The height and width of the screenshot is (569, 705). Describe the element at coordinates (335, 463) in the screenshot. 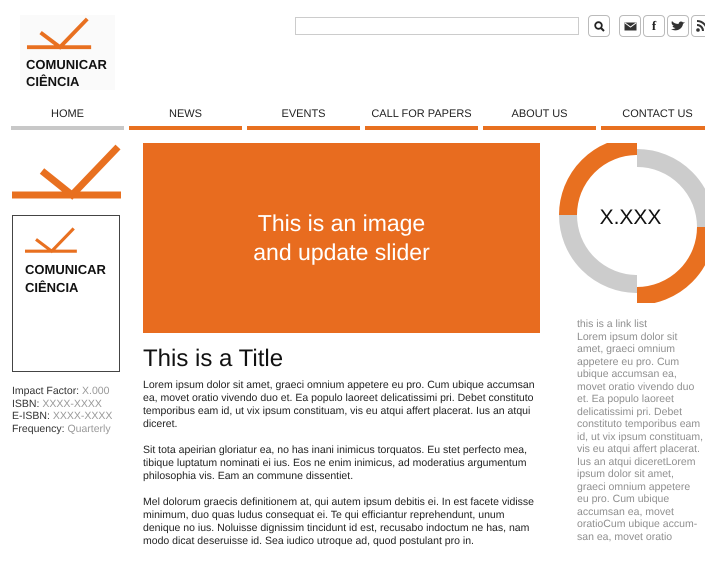

I see `article-paragraph: Sit tota apeirian gloriatur ea, no has inani inimicus torquatos. Eu stet perfecto mea, tibique luptatum nominati ei ius. Eos ne enim inimicus, ad moderatius argumentum philosophia vis. Eam an commune dissentiet.` at that location.